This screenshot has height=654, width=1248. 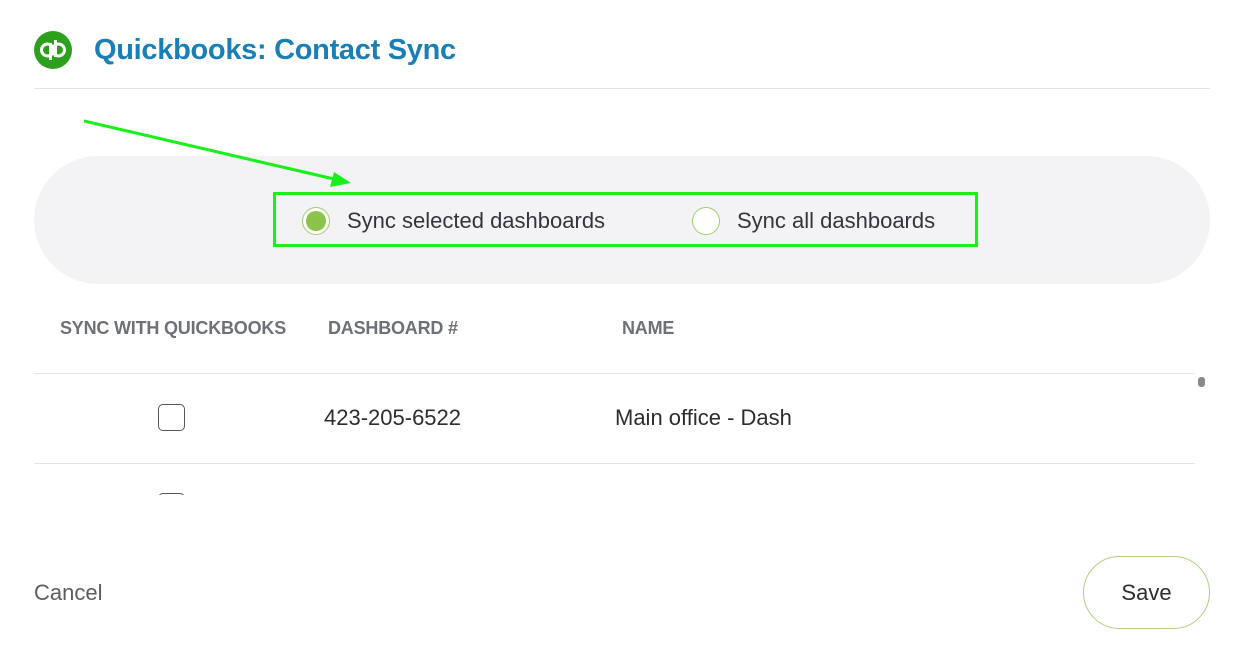 I want to click on dialog-header: Quickbooks: Contact Sync, so click(x=245, y=50).